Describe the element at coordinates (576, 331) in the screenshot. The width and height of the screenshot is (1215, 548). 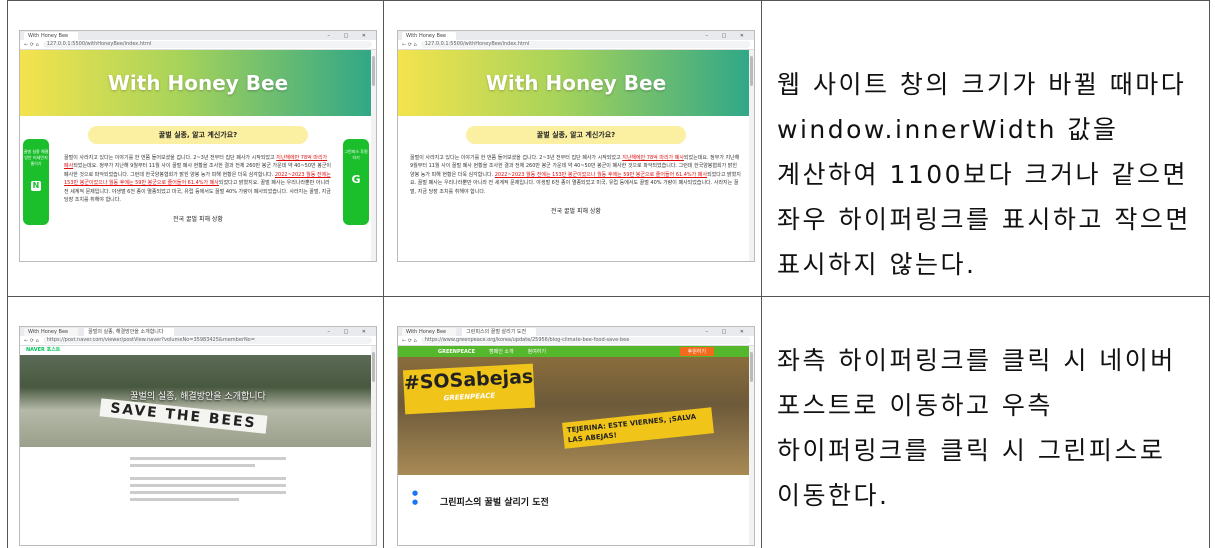
I see `tab-bar: With Honey Bee 그린피스의 꿀벌 살리기 도전 – □ ✕` at that location.